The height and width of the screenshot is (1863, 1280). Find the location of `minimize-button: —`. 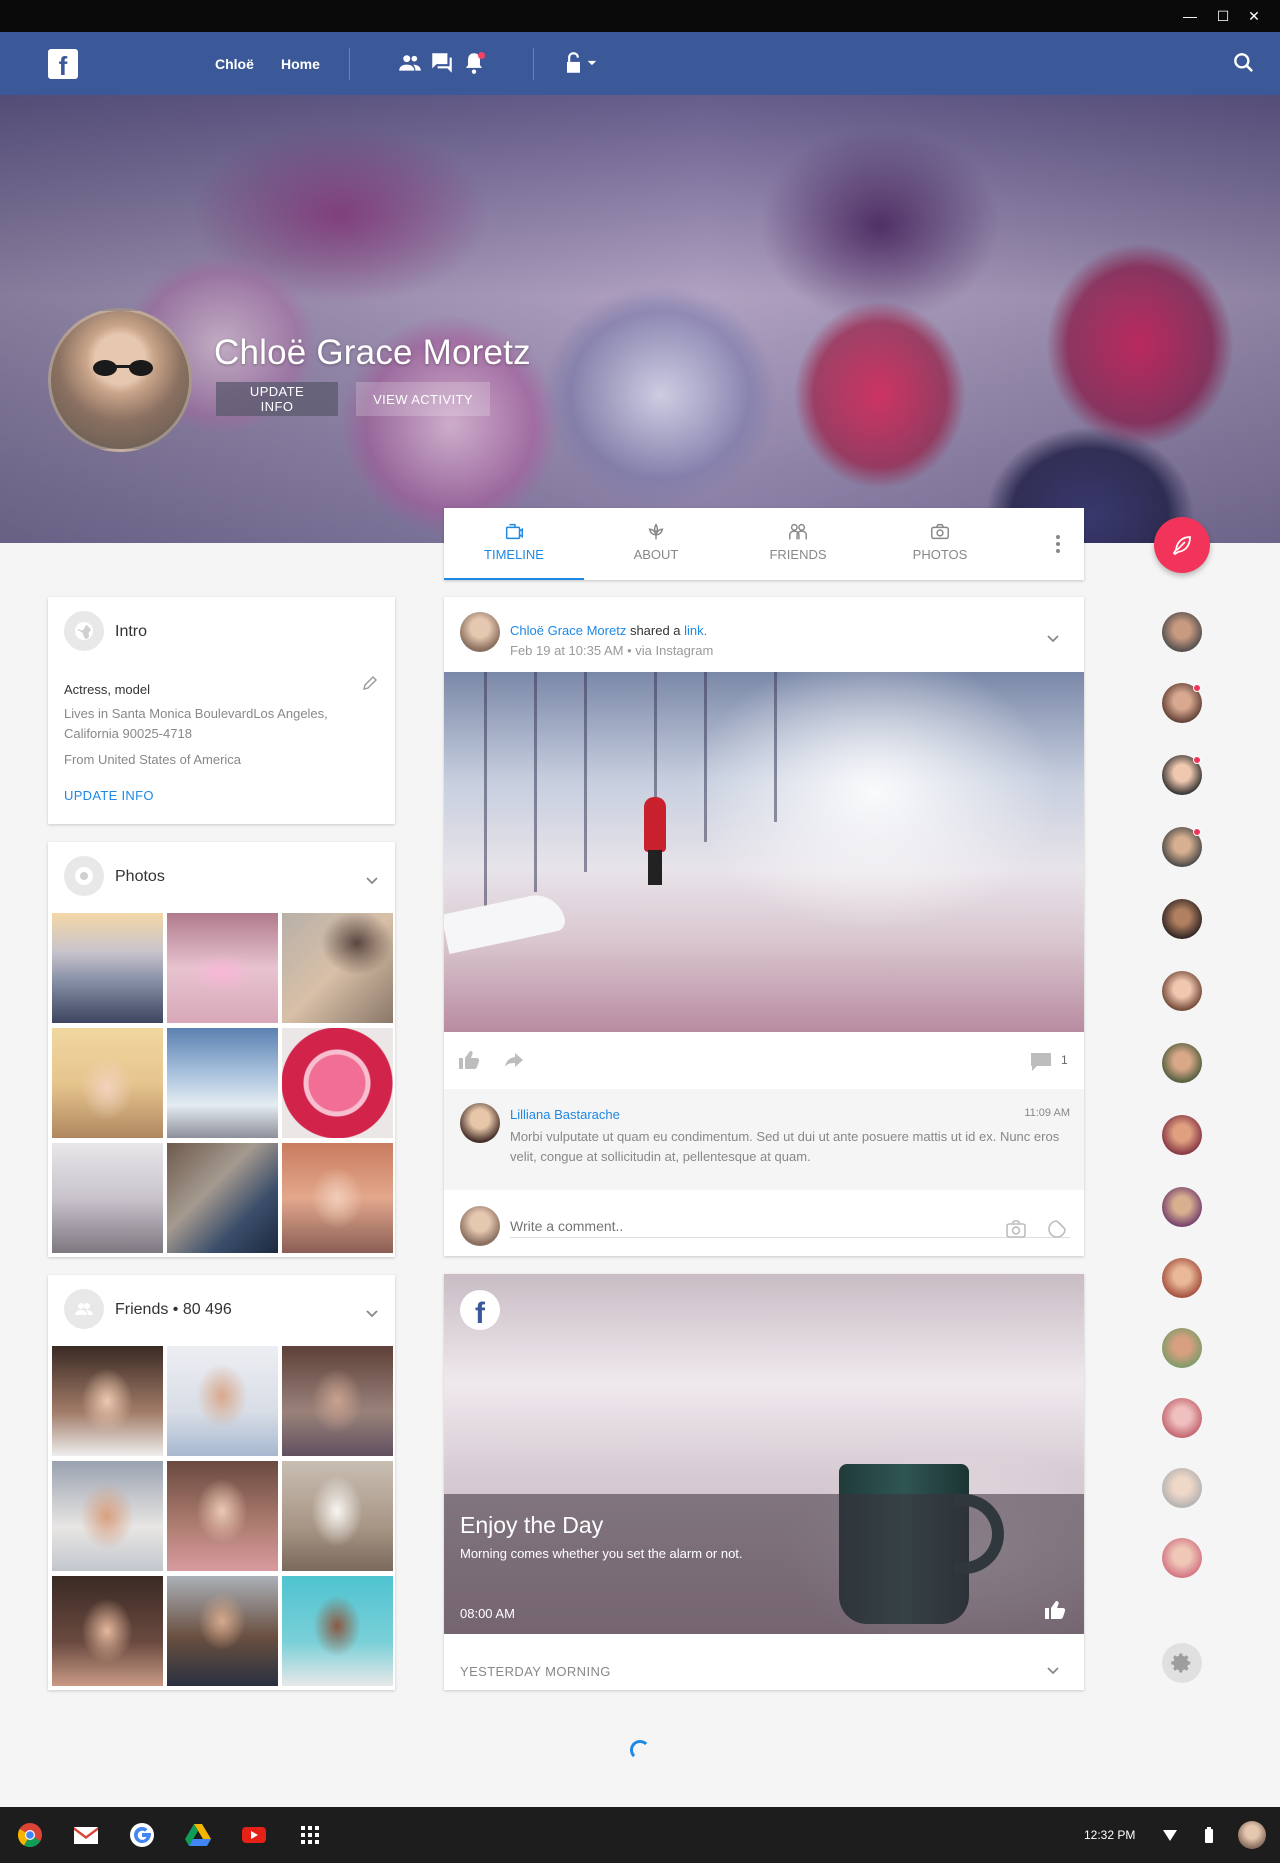

minimize-button: — is located at coordinates (1190, 16).